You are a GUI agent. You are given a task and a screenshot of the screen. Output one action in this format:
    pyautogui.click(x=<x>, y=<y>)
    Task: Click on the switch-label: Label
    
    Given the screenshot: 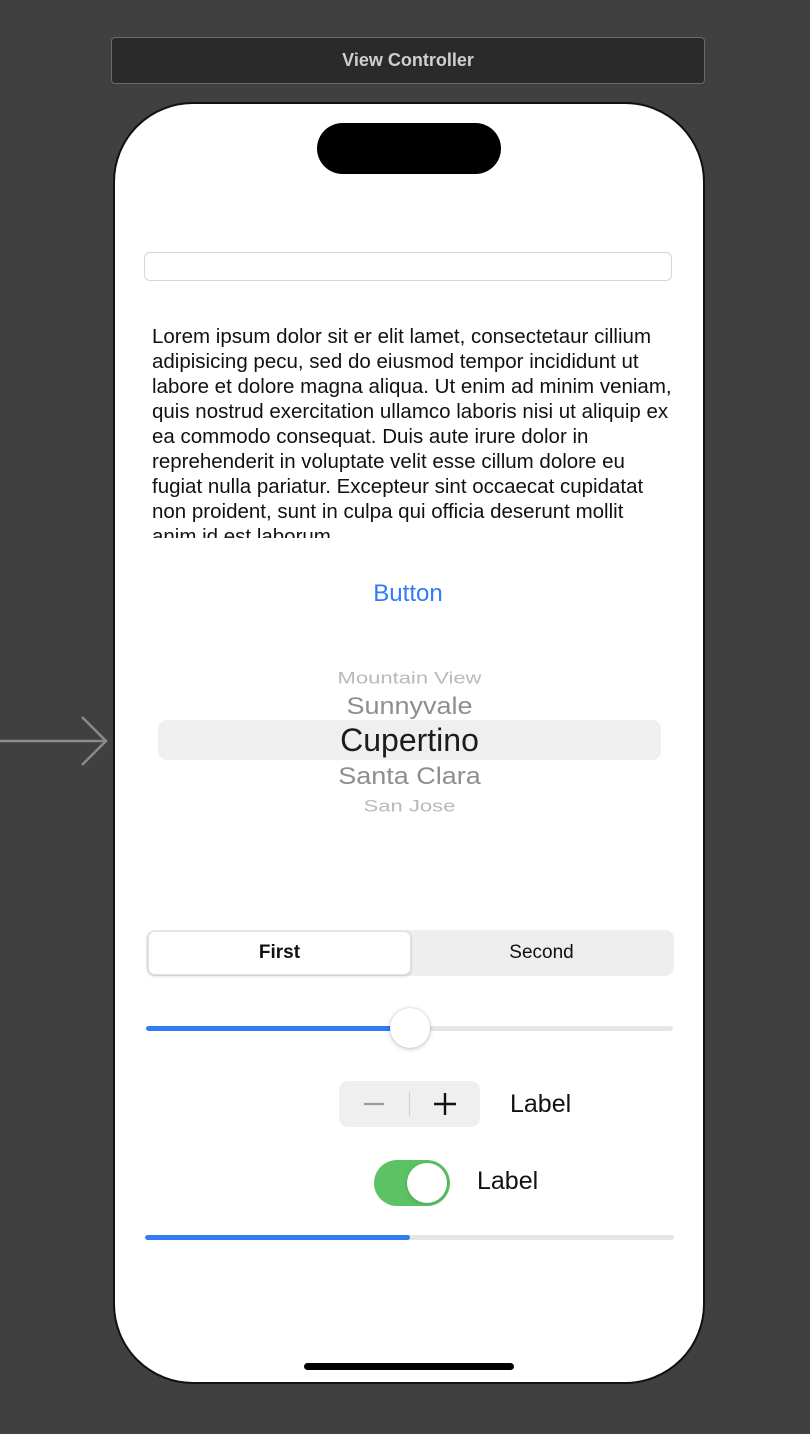 What is the action you would take?
    pyautogui.click(x=508, y=1181)
    